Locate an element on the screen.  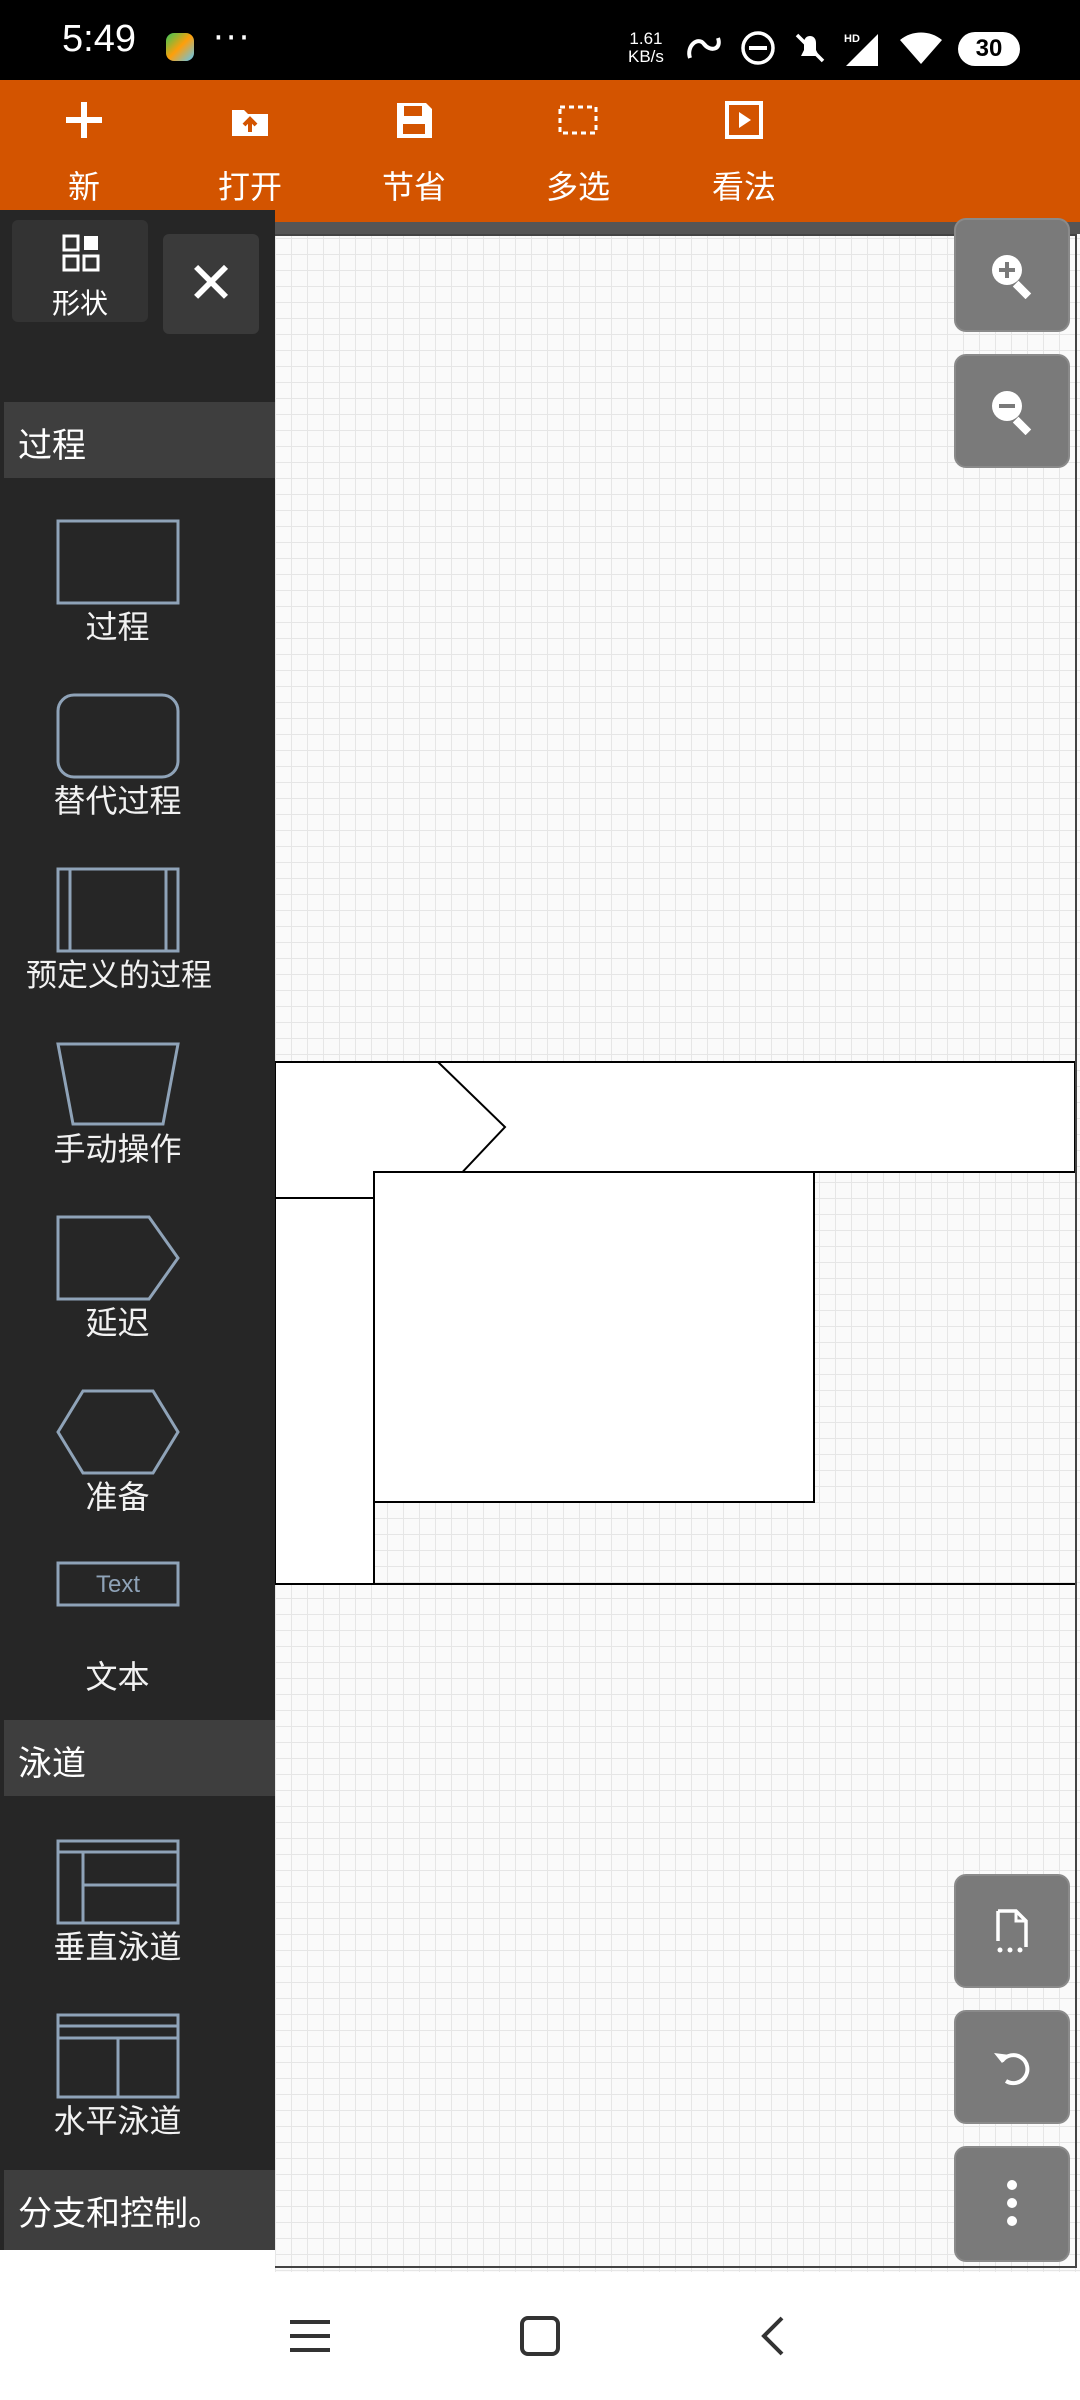
open-button: 打开 is located at coordinates (250, 151).